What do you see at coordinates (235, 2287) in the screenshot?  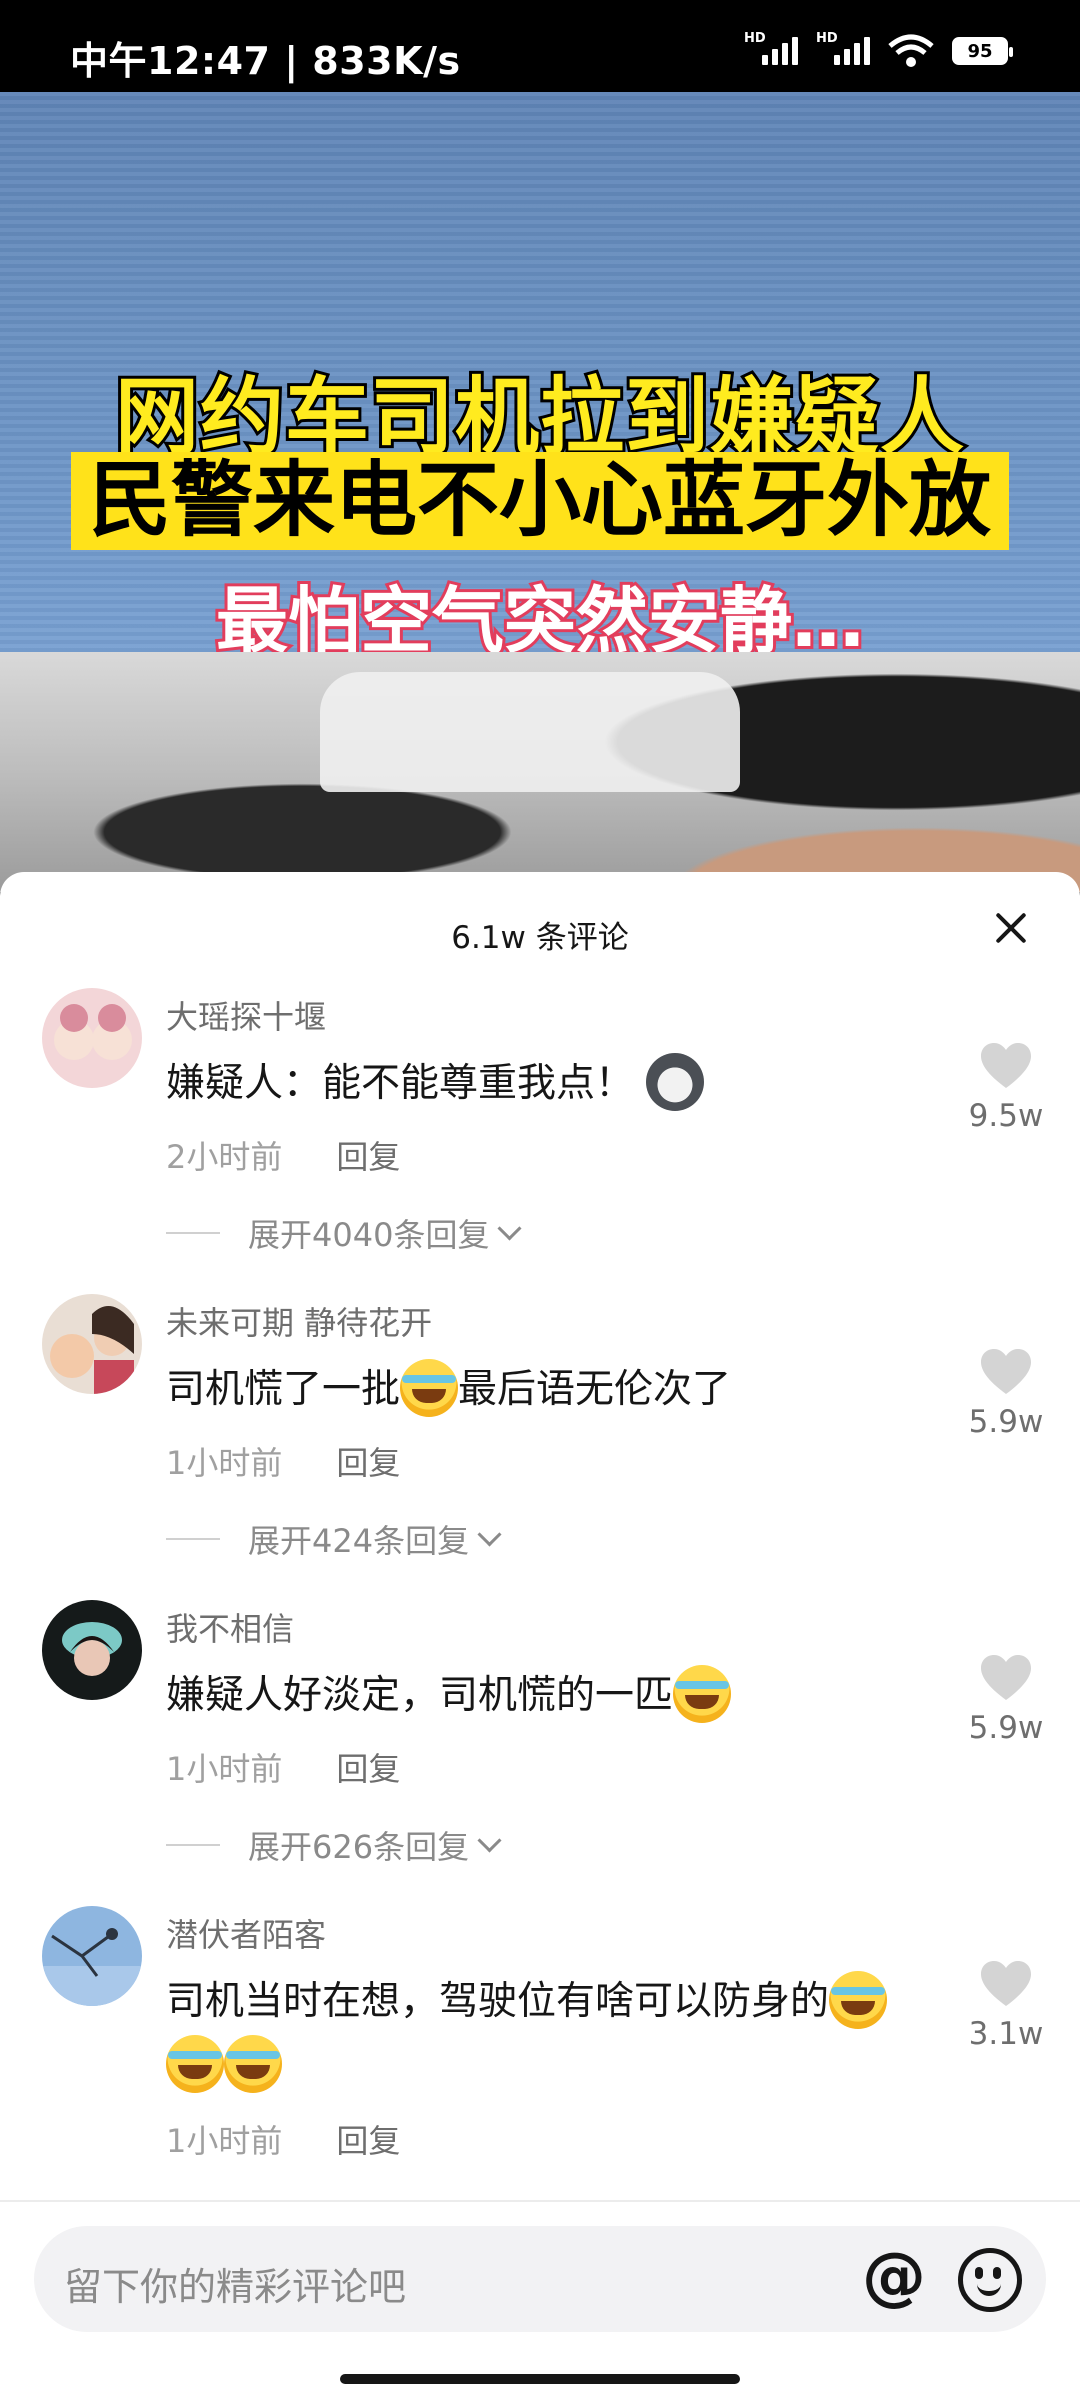 I see `comment-input-placeholder: 留下你的精彩评论吧` at bounding box center [235, 2287].